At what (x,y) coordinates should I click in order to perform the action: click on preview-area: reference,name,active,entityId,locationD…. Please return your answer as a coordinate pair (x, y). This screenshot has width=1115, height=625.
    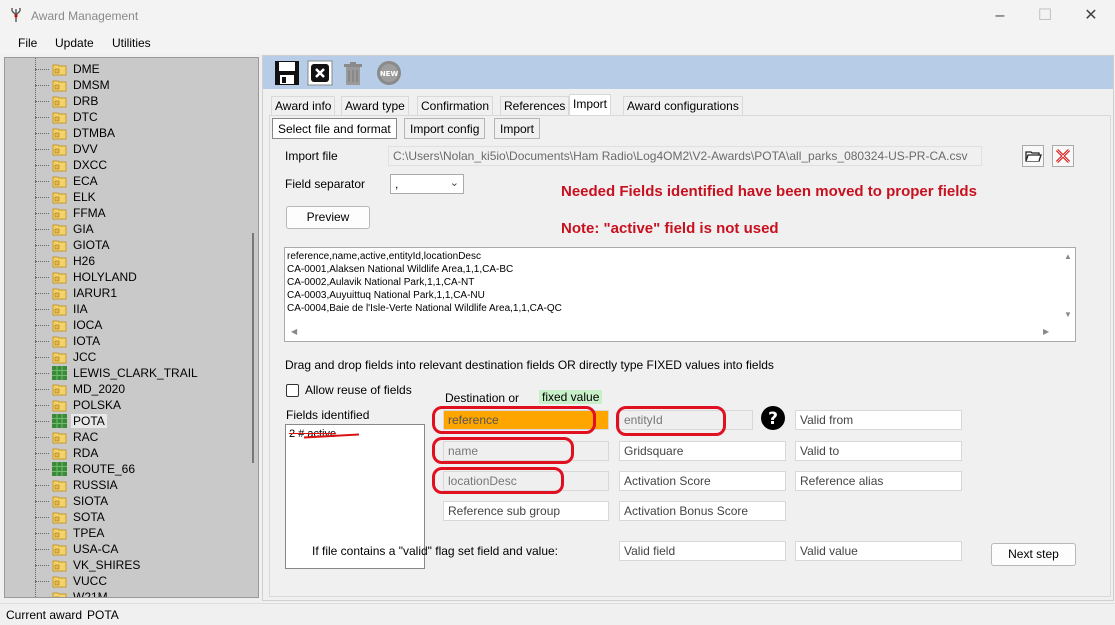
    Looking at the image, I should click on (680, 294).